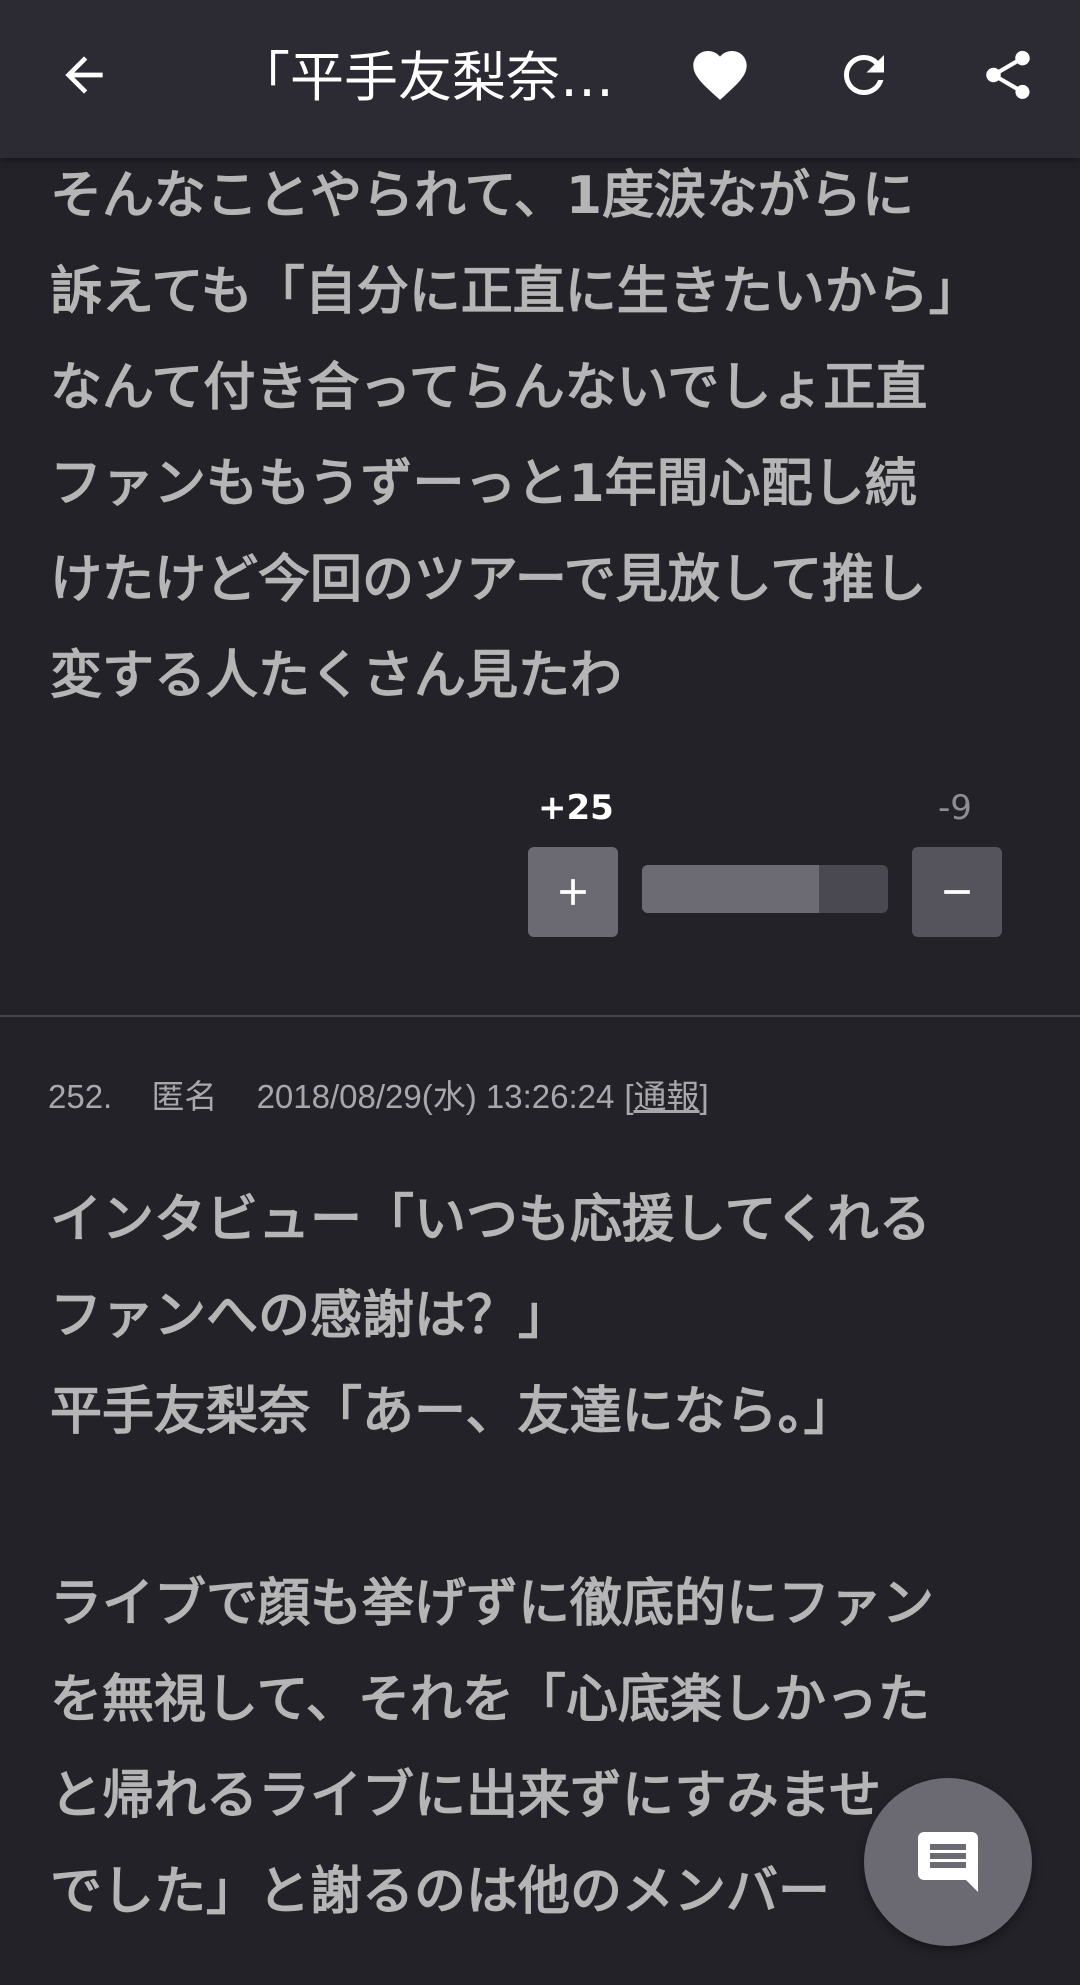 Image resolution: width=1080 pixels, height=1985 pixels. I want to click on comment-icon, so click(948, 1862).